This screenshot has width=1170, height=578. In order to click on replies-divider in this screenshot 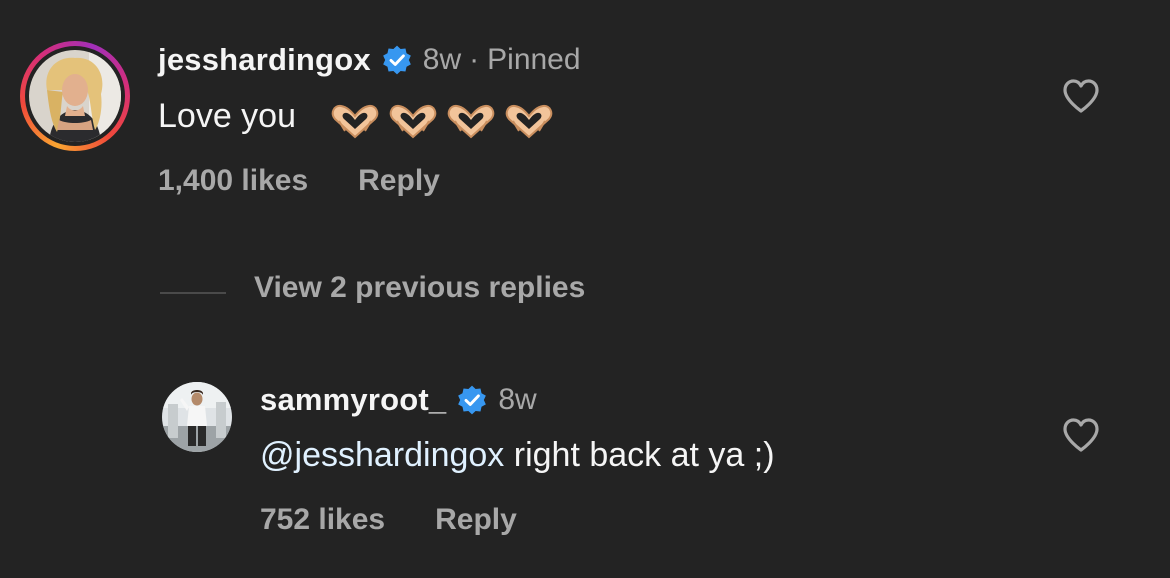, I will do `click(193, 293)`.